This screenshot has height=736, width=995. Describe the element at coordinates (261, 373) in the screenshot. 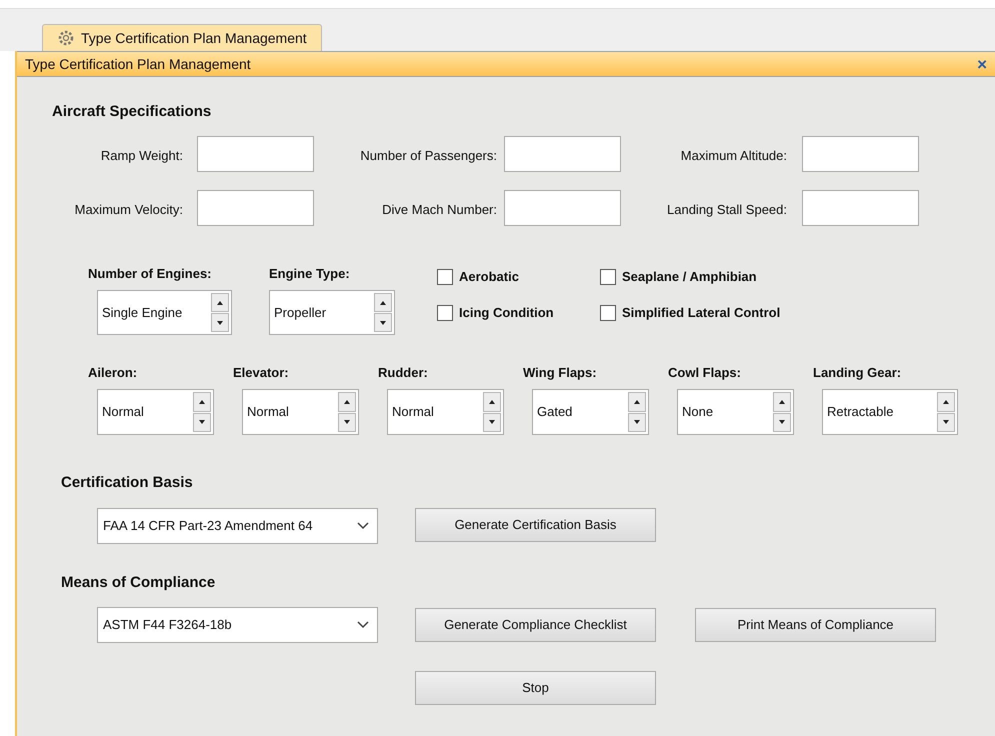

I see `field-label: Elevator:` at that location.